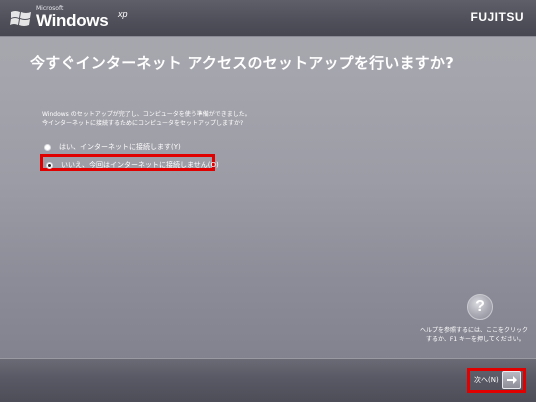 This screenshot has height=402, width=536. What do you see at coordinates (268, 380) in the screenshot?
I see `bottom-bar` at bounding box center [268, 380].